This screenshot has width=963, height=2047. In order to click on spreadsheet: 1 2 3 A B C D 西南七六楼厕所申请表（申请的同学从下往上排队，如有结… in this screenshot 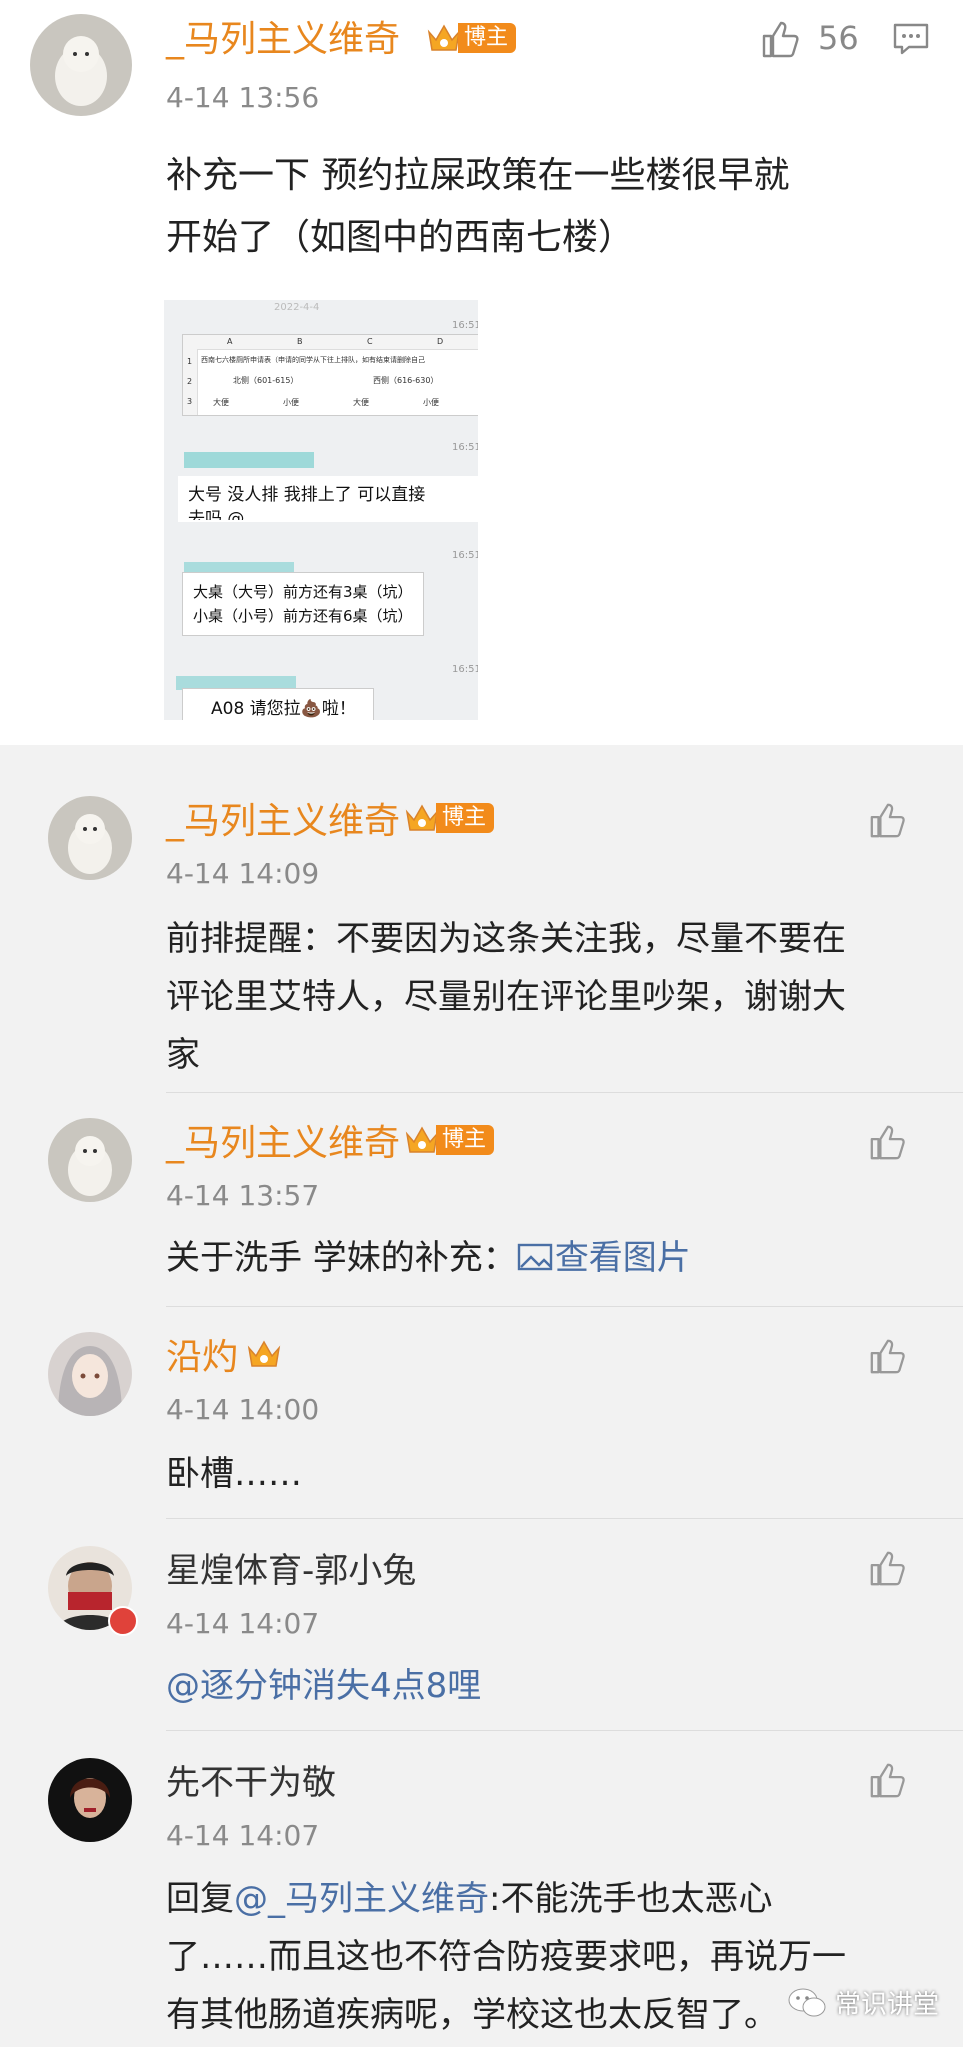, I will do `click(330, 375)`.